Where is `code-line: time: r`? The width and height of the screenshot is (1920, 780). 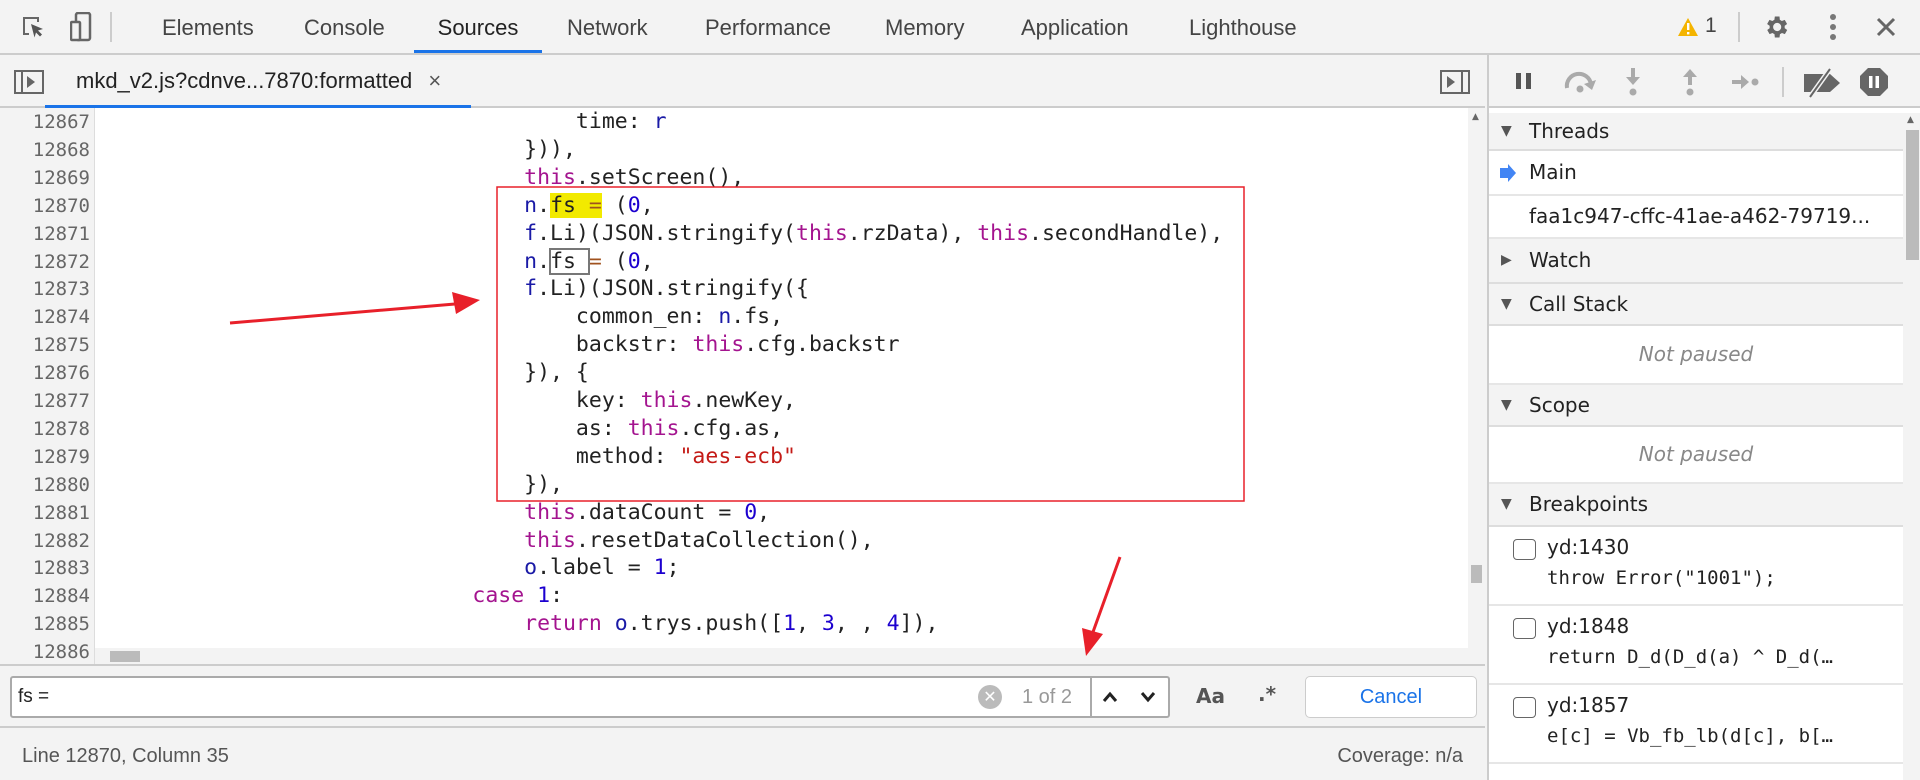 code-line: time: r is located at coordinates (382, 122).